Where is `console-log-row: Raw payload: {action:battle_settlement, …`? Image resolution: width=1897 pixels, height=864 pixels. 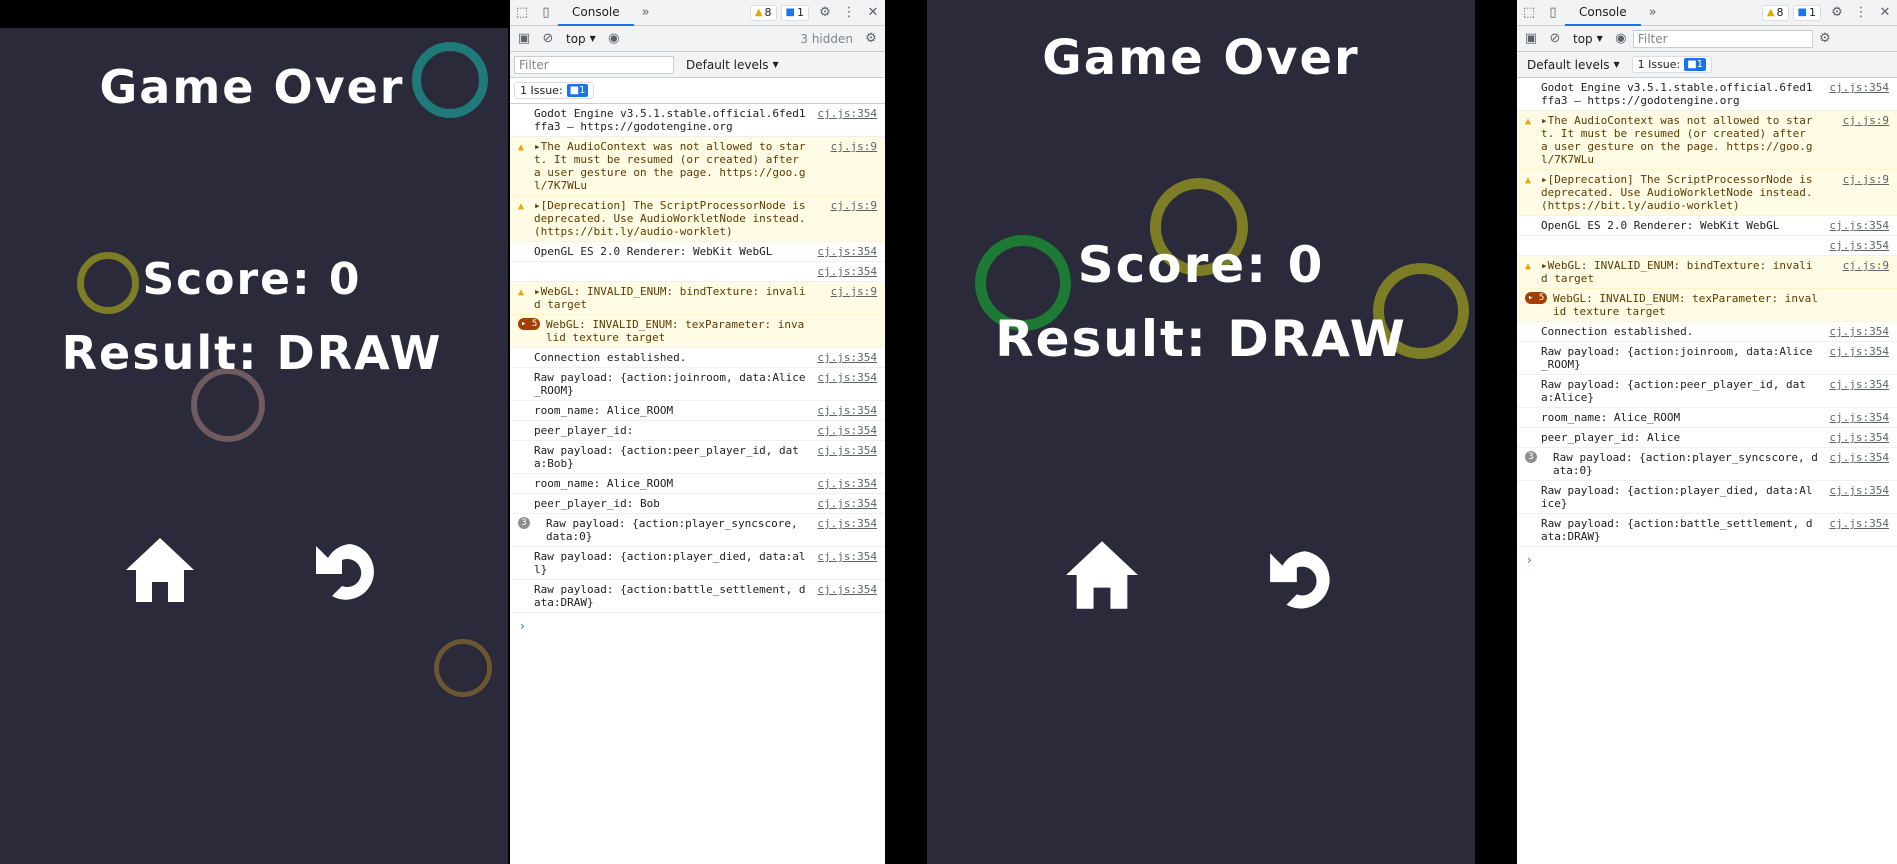
console-log-row: Raw payload: {action:battle_settlement, … is located at coordinates (1707, 530).